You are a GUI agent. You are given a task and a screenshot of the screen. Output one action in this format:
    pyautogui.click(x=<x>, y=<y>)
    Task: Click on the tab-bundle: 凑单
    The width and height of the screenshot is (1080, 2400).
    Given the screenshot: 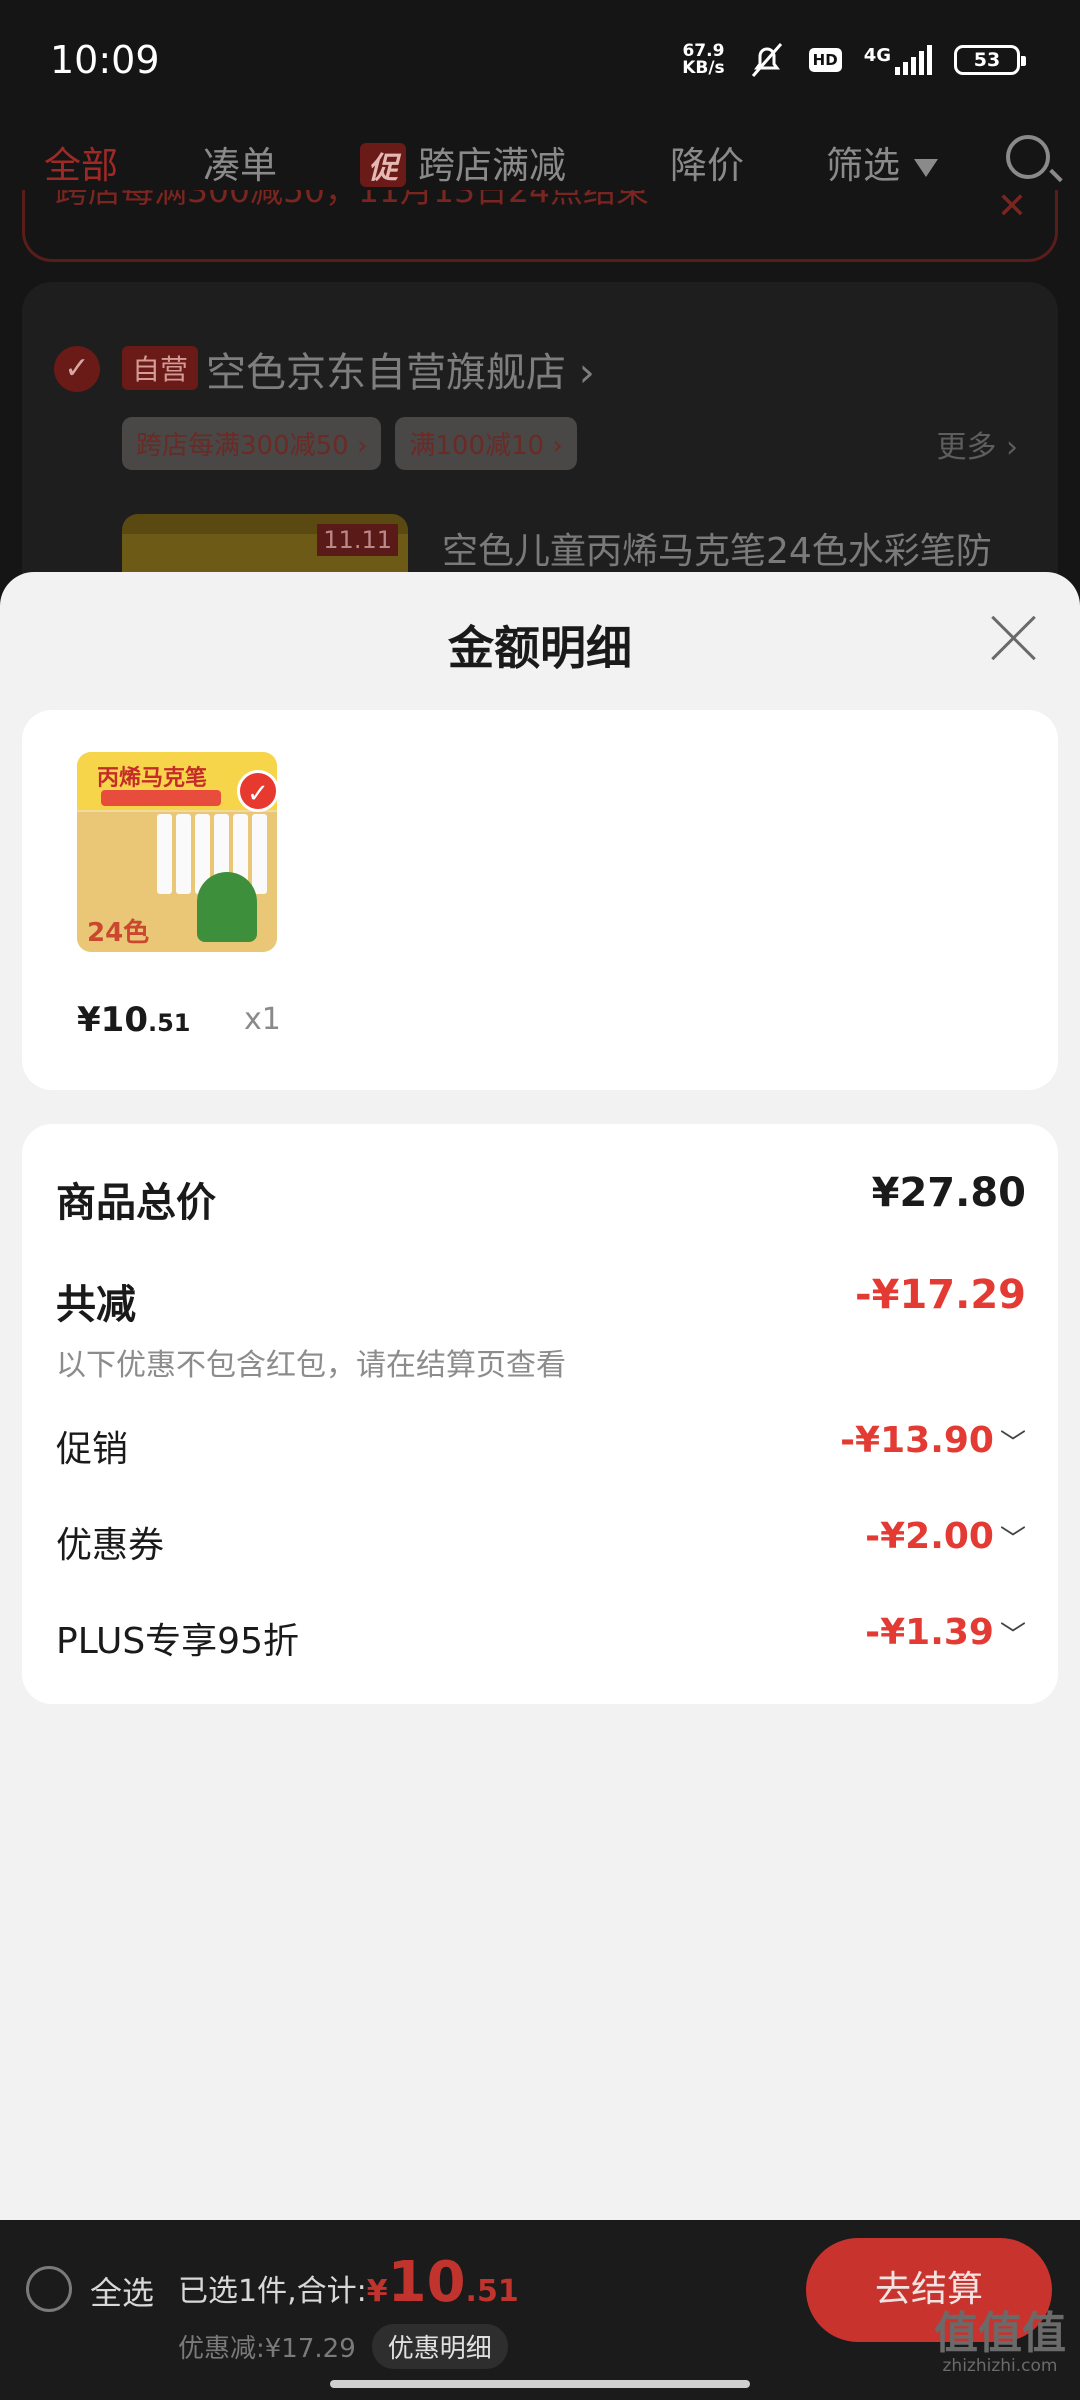 What is the action you would take?
    pyautogui.click(x=240, y=162)
    